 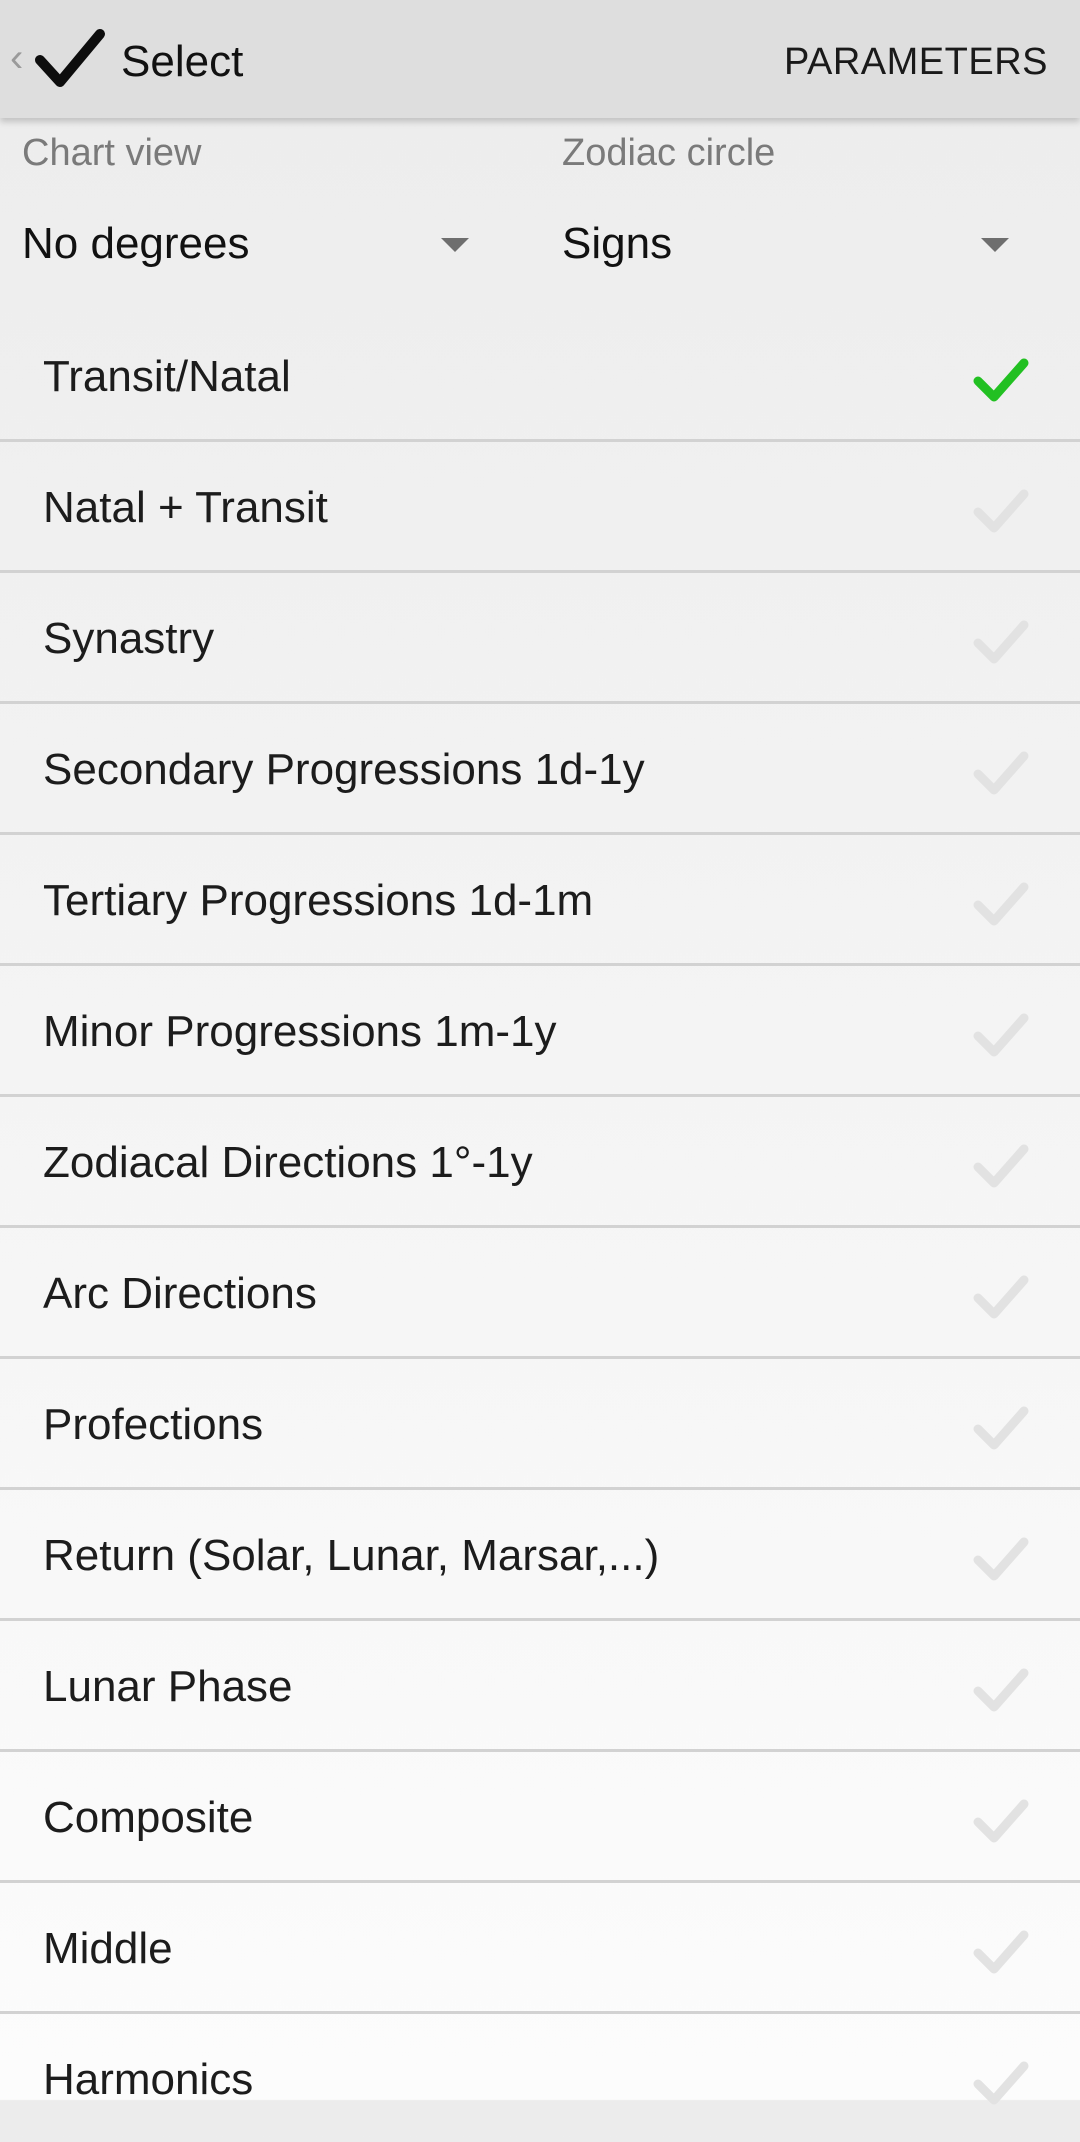 I want to click on list-item-label: Zodiacal Directions 1°-1y, so click(x=288, y=1162).